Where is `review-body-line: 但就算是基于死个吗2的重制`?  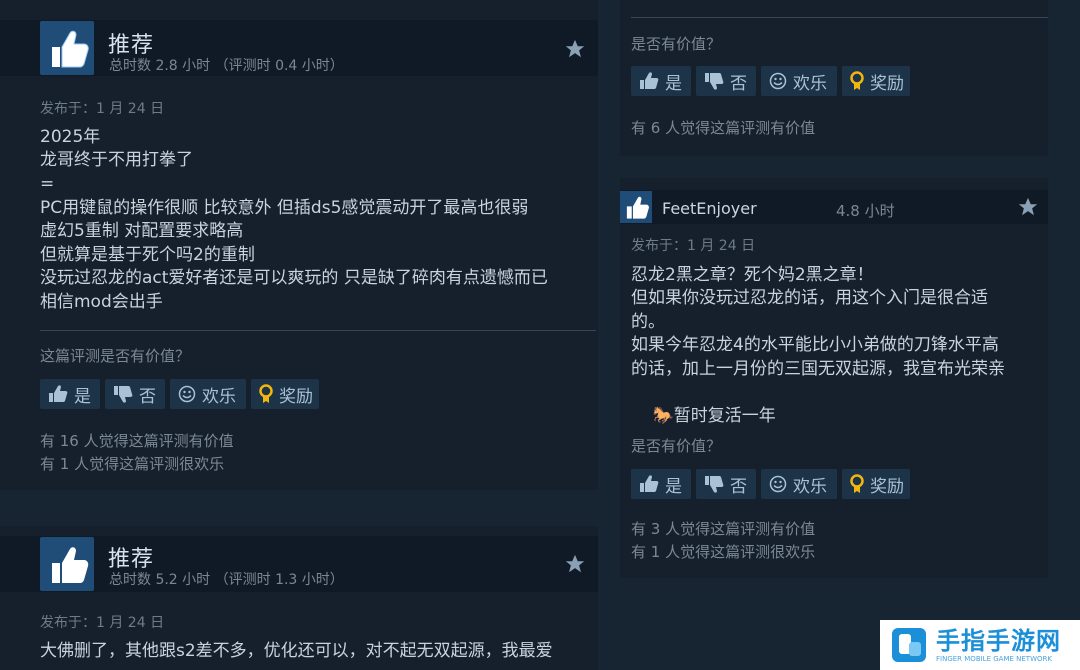 review-body-line: 但就算是基于死个吗2的重制 is located at coordinates (147, 255).